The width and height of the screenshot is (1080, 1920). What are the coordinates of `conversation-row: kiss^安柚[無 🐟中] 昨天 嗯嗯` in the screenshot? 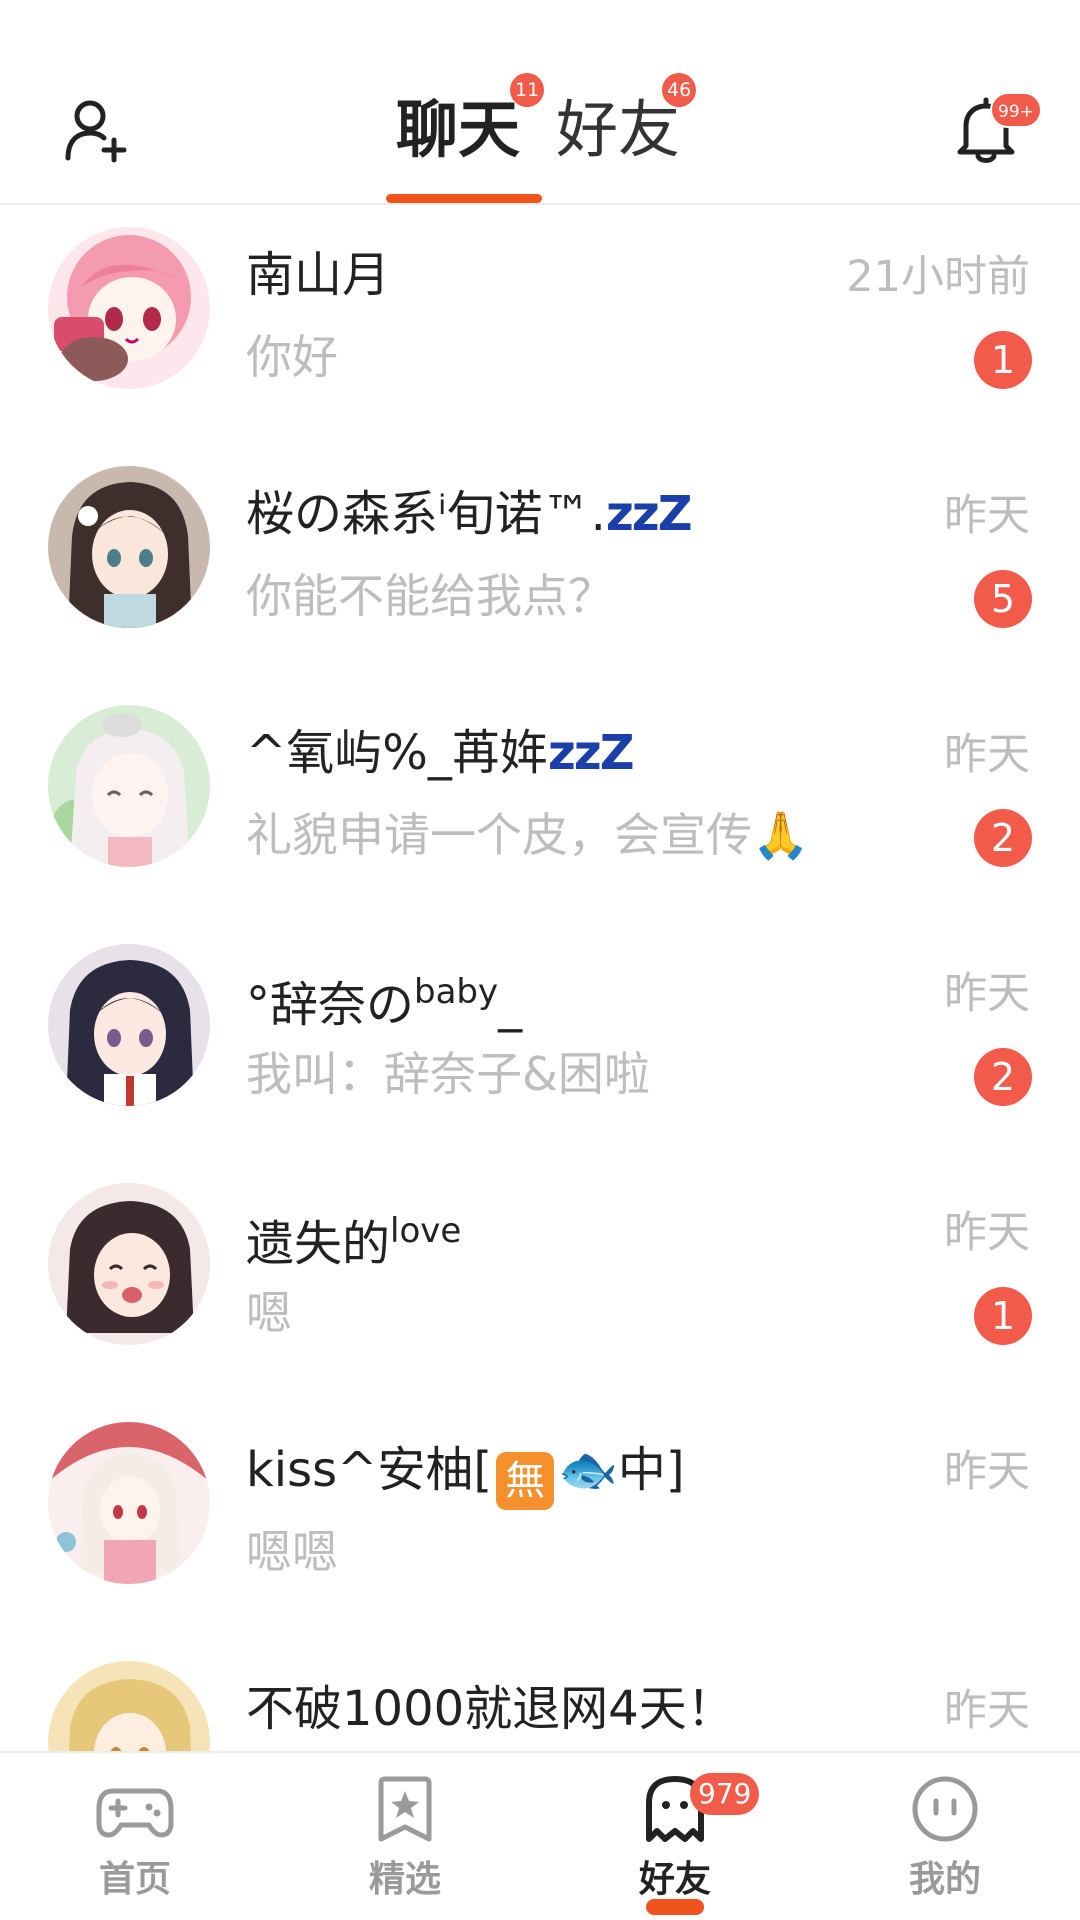 It's located at (540, 1521).